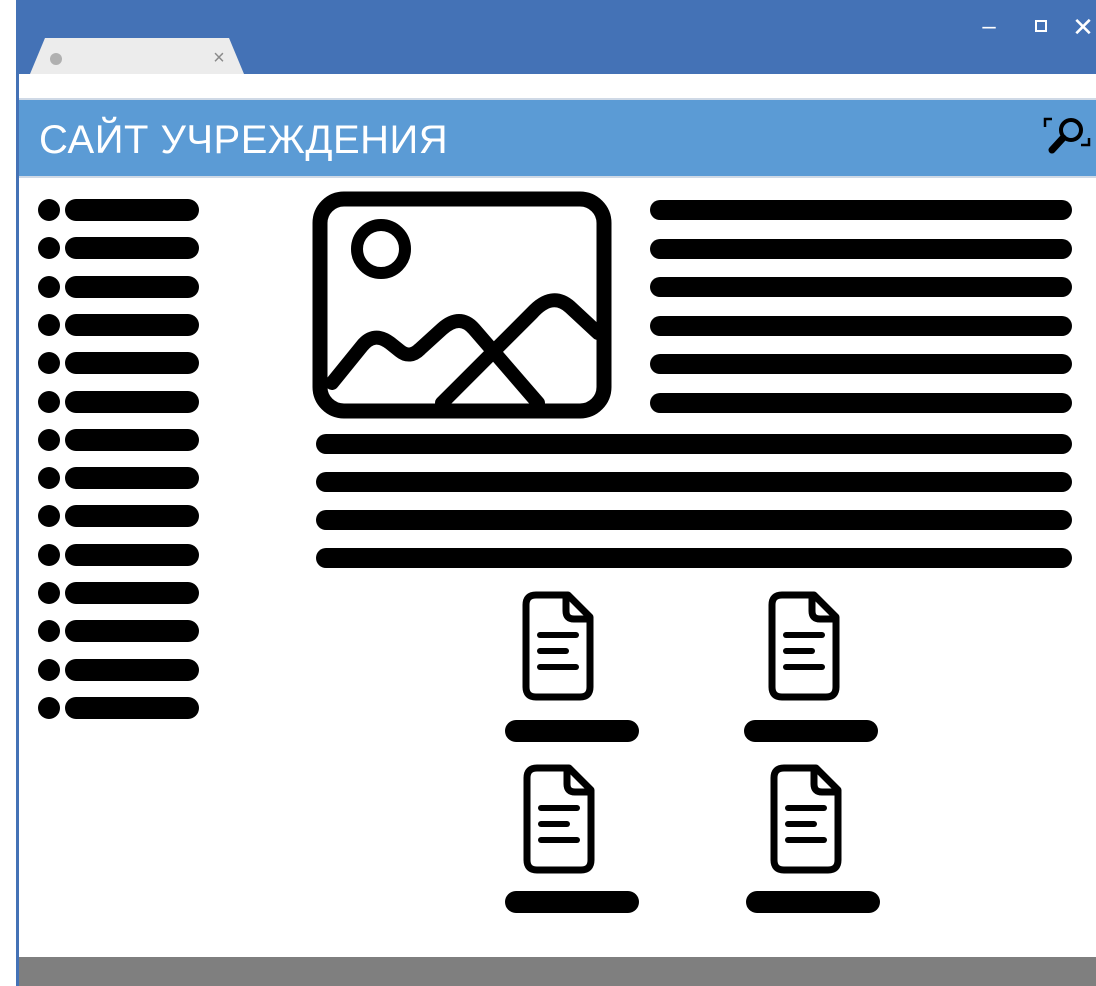  I want to click on window-close-button: ✕, so click(1083, 27).